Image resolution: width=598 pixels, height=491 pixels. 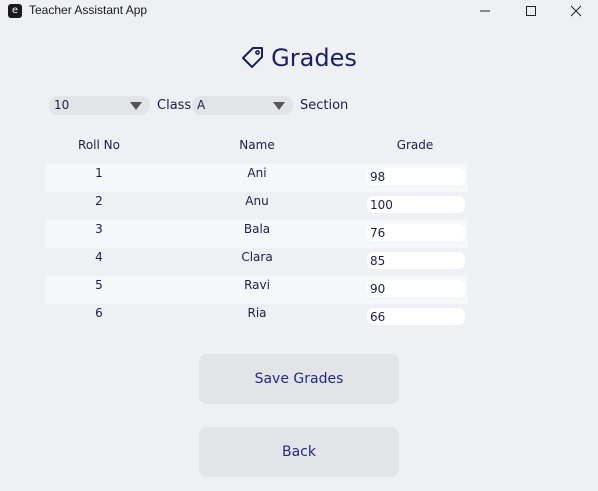 What do you see at coordinates (257, 285) in the screenshot?
I see `student-name: Ravi` at bounding box center [257, 285].